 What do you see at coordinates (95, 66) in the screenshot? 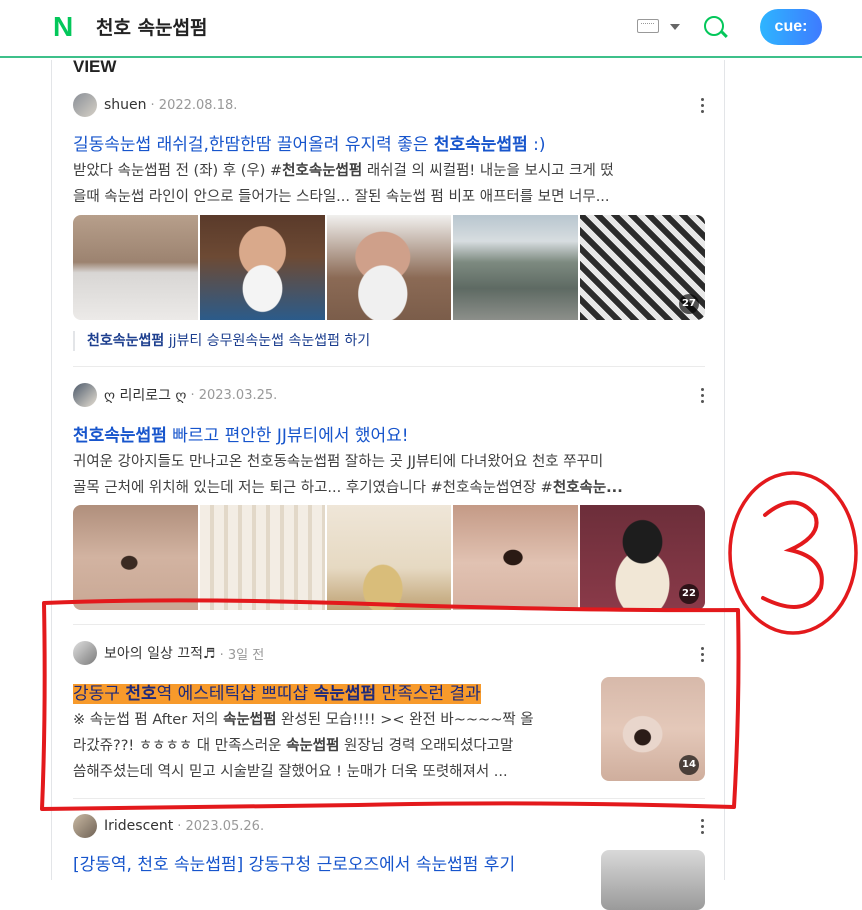
I see `section-title: VIEW` at bounding box center [95, 66].